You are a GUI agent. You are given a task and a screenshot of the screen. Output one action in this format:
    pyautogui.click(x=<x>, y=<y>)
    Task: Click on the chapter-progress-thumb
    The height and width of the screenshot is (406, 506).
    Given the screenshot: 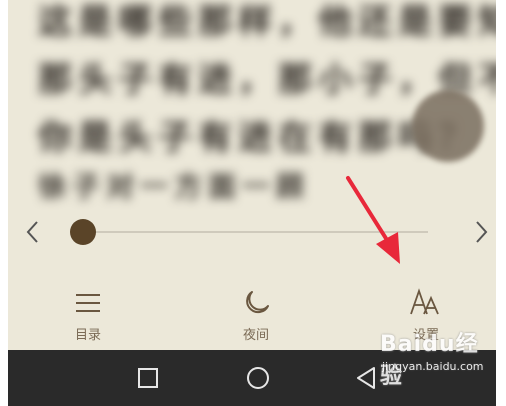 What is the action you would take?
    pyautogui.click(x=83, y=232)
    